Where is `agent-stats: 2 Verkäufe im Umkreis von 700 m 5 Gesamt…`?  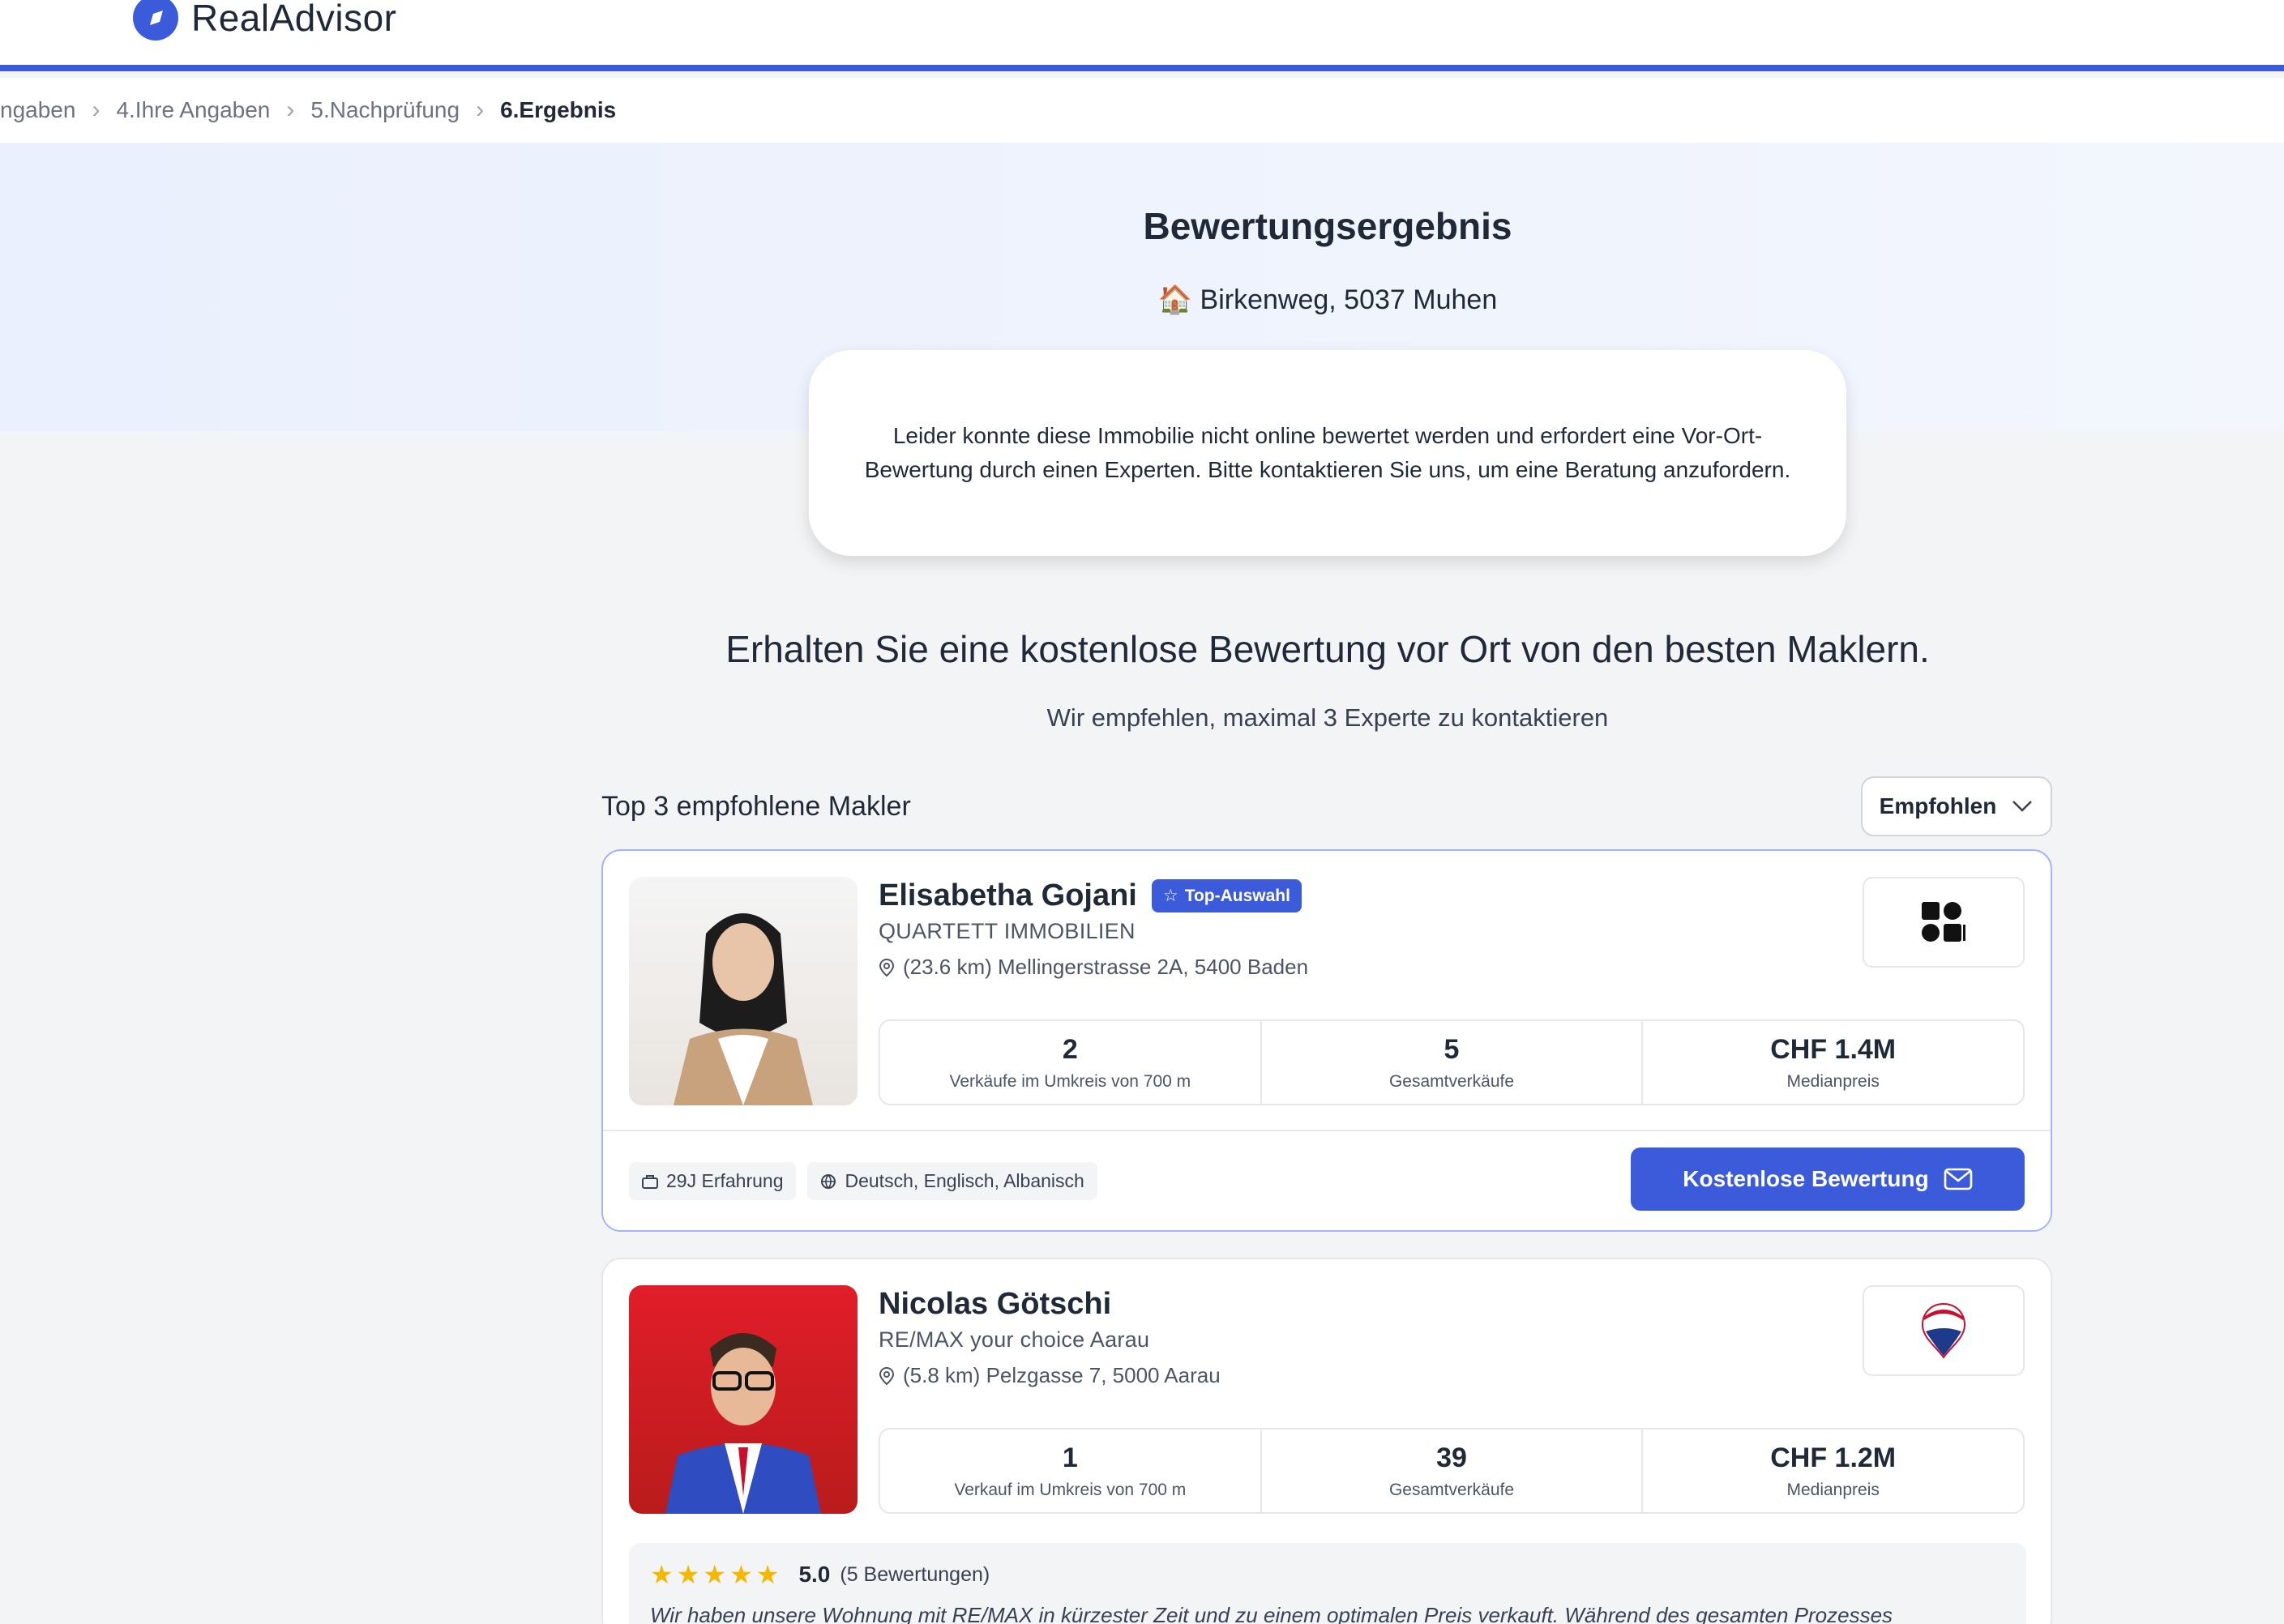 agent-stats: 2 Verkäufe im Umkreis von 700 m 5 Gesamt… is located at coordinates (1452, 1062).